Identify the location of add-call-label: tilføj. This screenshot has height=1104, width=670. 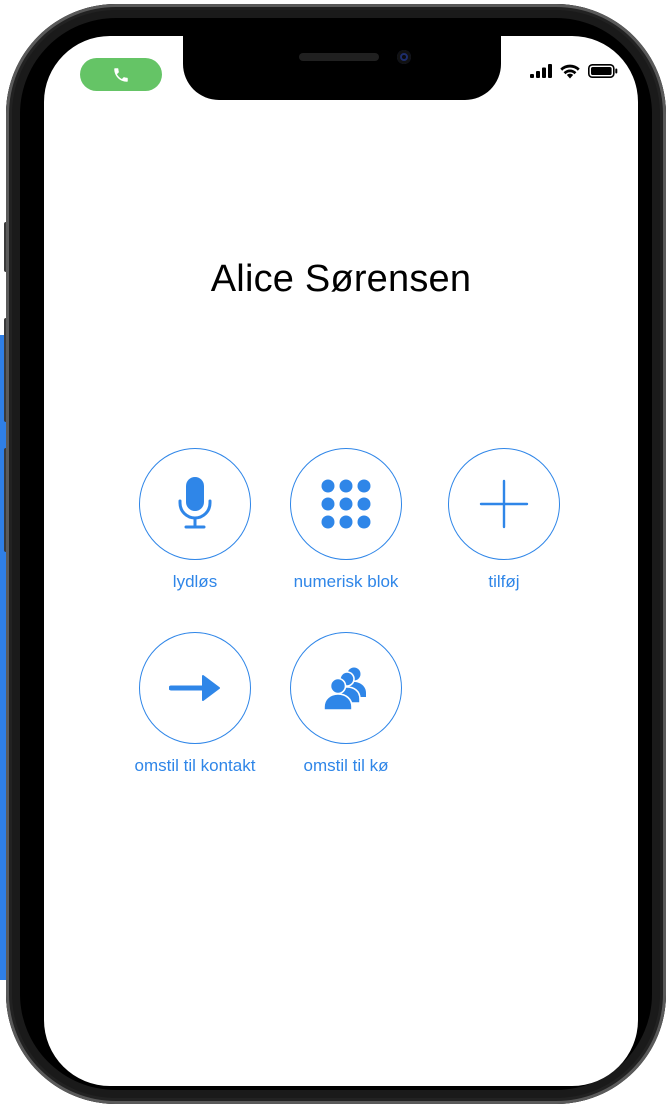
(504, 581).